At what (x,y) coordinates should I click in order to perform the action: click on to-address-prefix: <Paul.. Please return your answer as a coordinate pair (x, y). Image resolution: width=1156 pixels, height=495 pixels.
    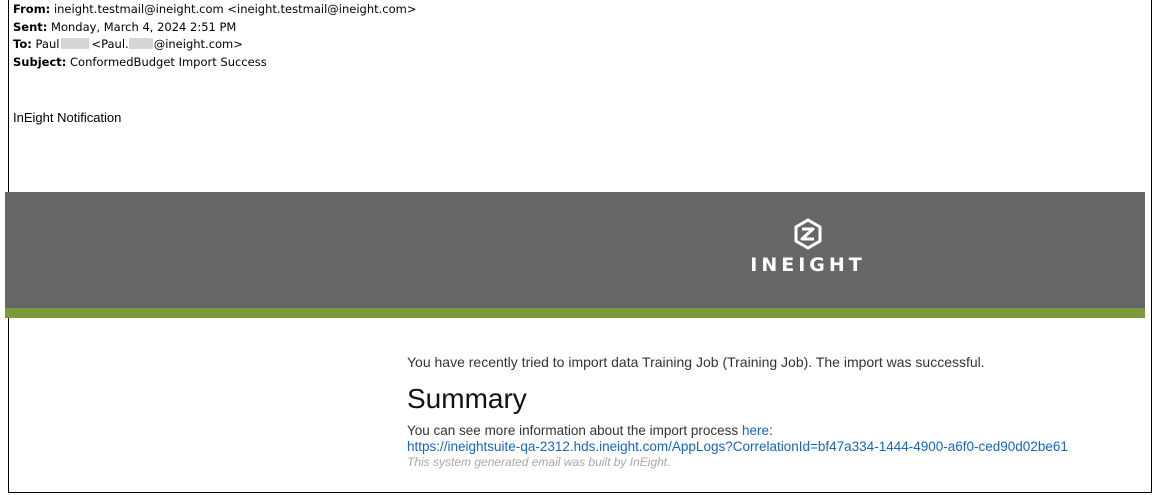
    Looking at the image, I should click on (110, 44).